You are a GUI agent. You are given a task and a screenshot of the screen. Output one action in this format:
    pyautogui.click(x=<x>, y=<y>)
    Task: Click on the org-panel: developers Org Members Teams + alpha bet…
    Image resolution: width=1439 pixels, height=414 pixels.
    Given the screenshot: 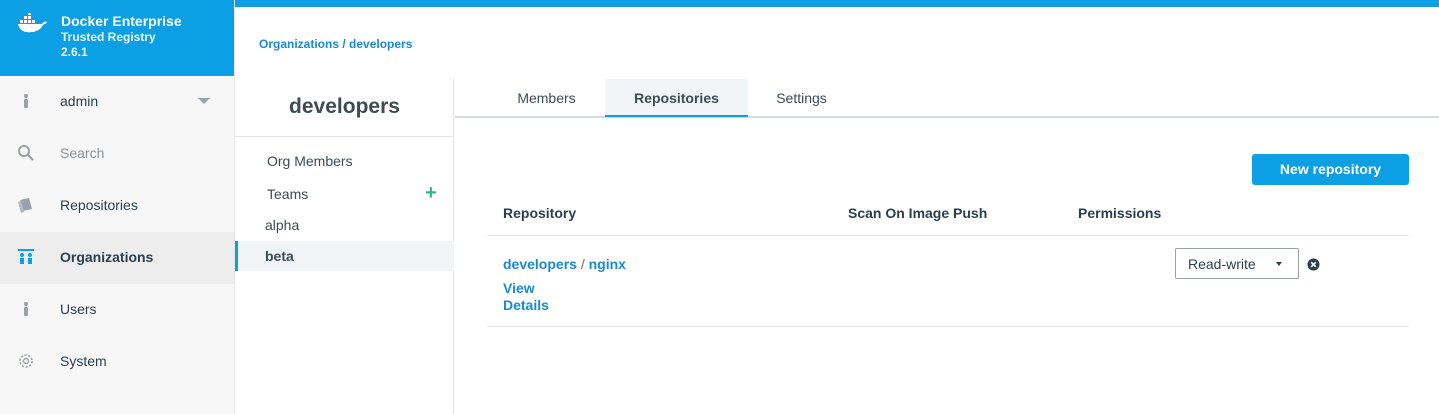 What is the action you would take?
    pyautogui.click(x=344, y=246)
    